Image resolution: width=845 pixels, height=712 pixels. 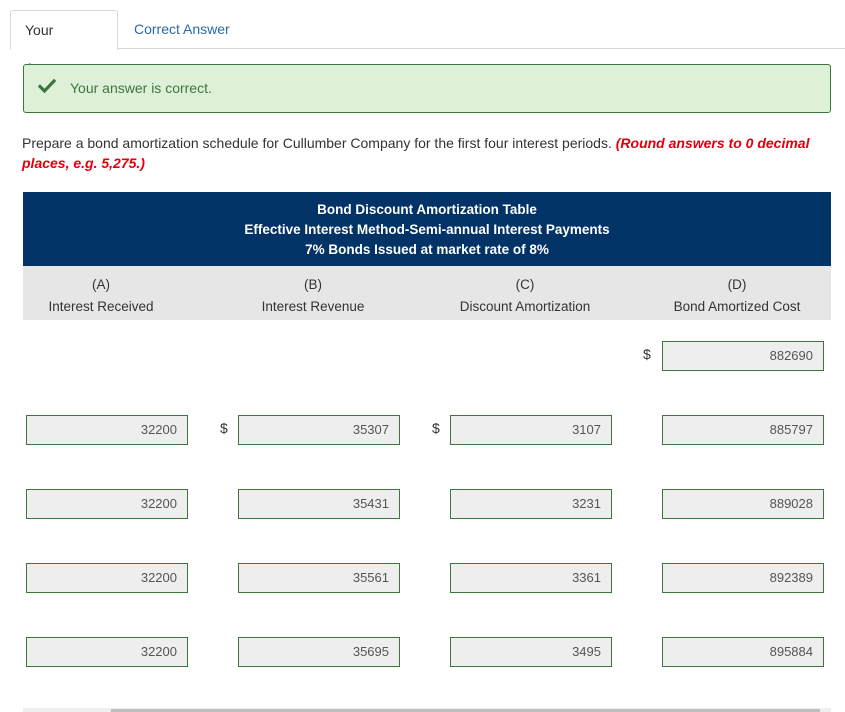 What do you see at coordinates (64, 43) in the screenshot?
I see `tab-your-answer: Your Answer` at bounding box center [64, 43].